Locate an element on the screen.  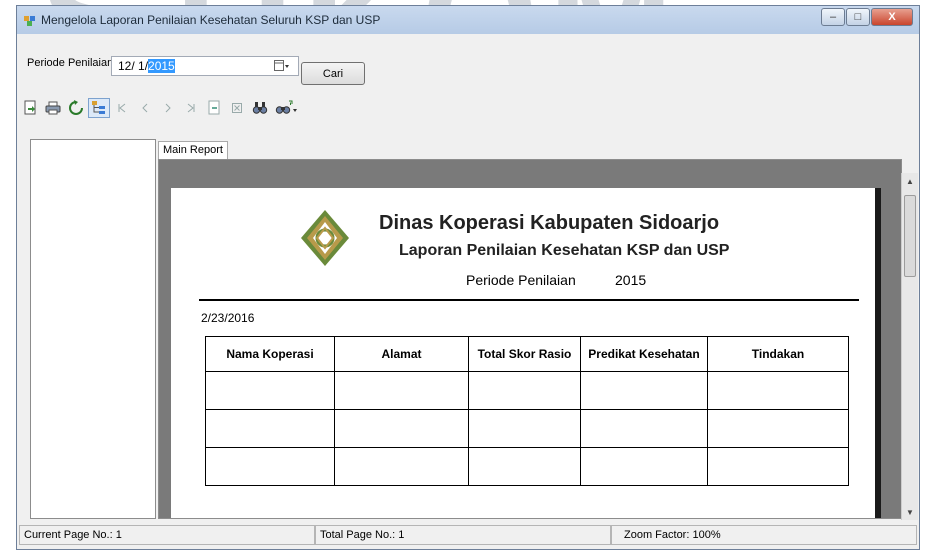
find-icon is located at coordinates (260, 108).